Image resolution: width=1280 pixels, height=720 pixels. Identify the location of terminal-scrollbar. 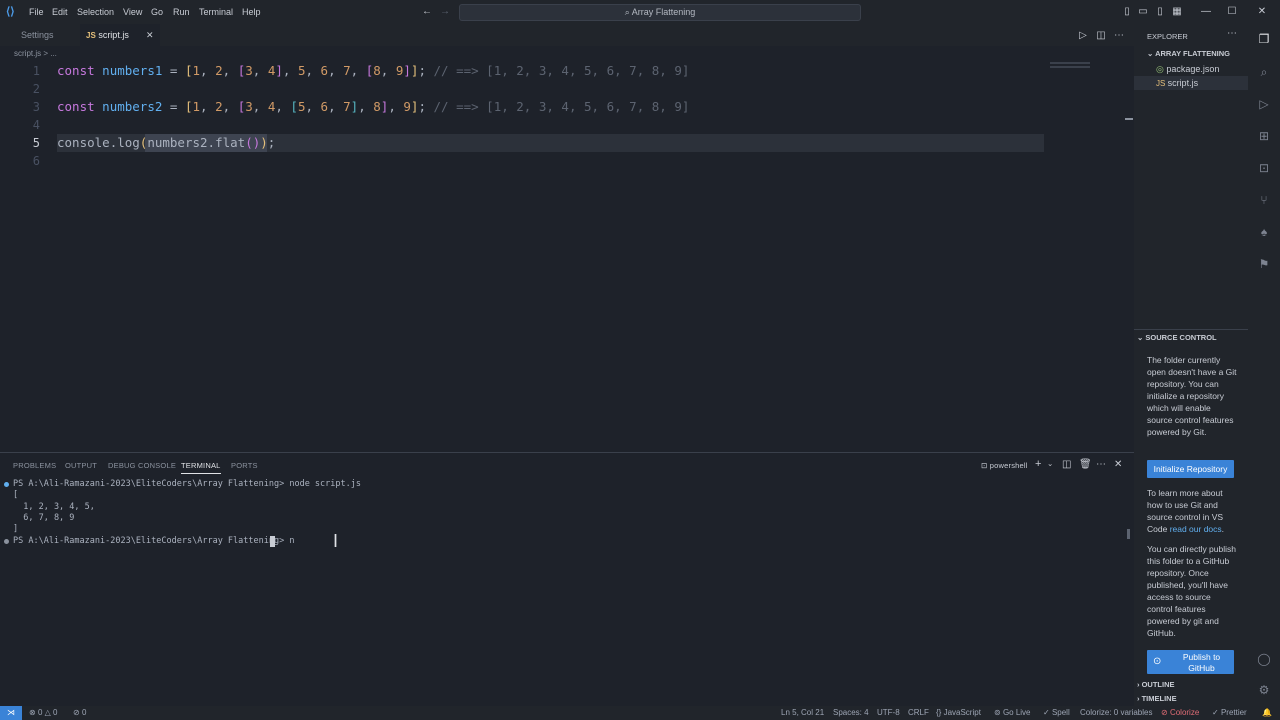
(1128, 534).